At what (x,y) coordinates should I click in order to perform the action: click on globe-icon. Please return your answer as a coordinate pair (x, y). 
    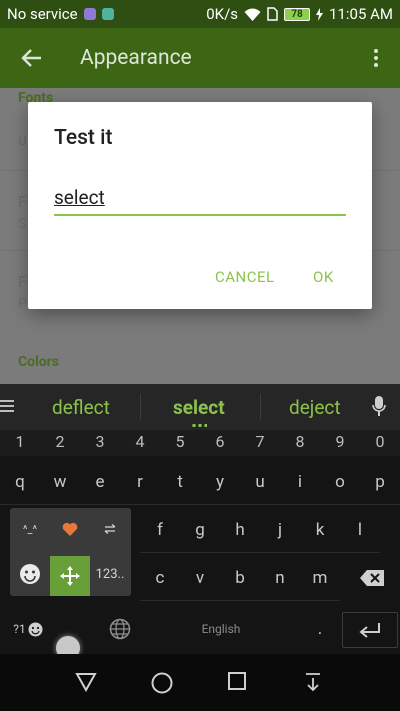
    Looking at the image, I should click on (120, 629).